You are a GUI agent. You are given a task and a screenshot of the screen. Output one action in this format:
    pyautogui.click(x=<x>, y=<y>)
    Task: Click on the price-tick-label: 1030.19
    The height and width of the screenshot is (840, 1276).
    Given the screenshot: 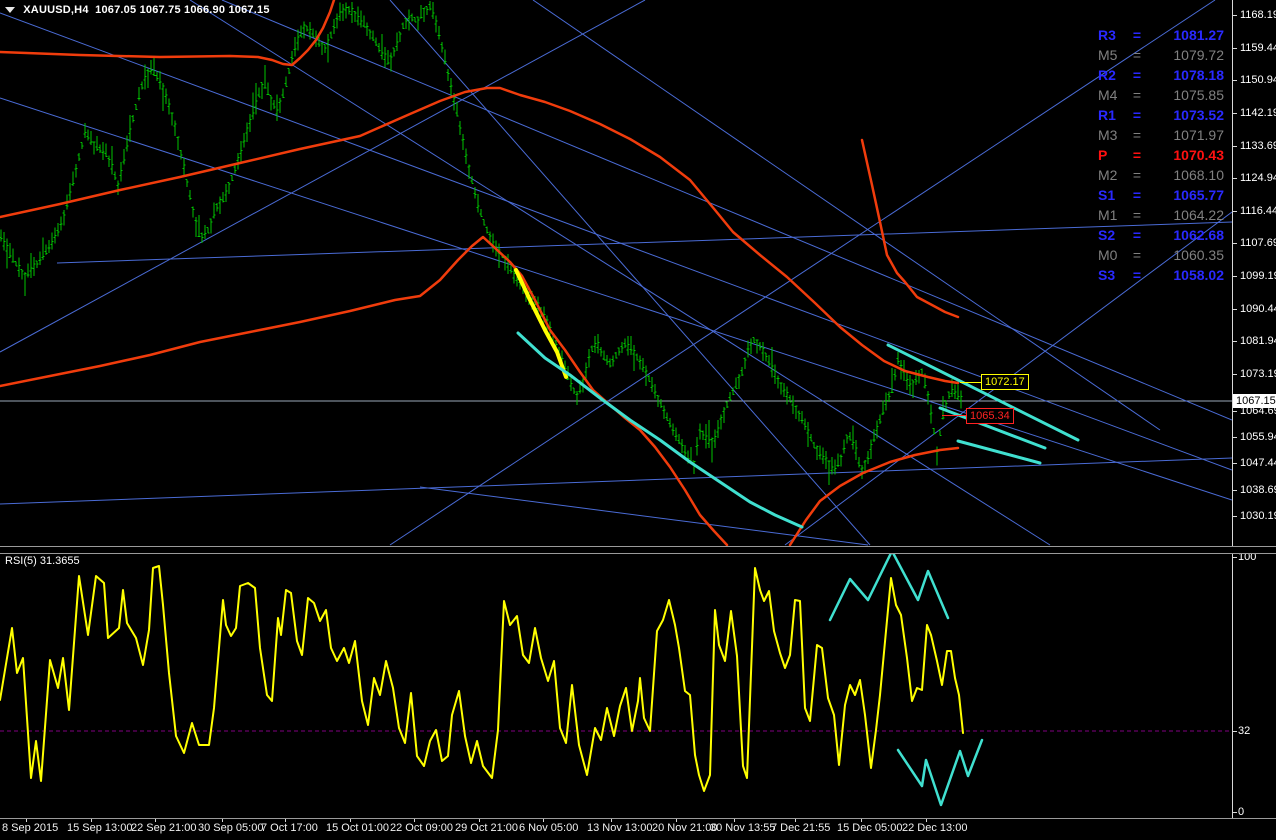 What is the action you would take?
    pyautogui.click(x=1258, y=516)
    